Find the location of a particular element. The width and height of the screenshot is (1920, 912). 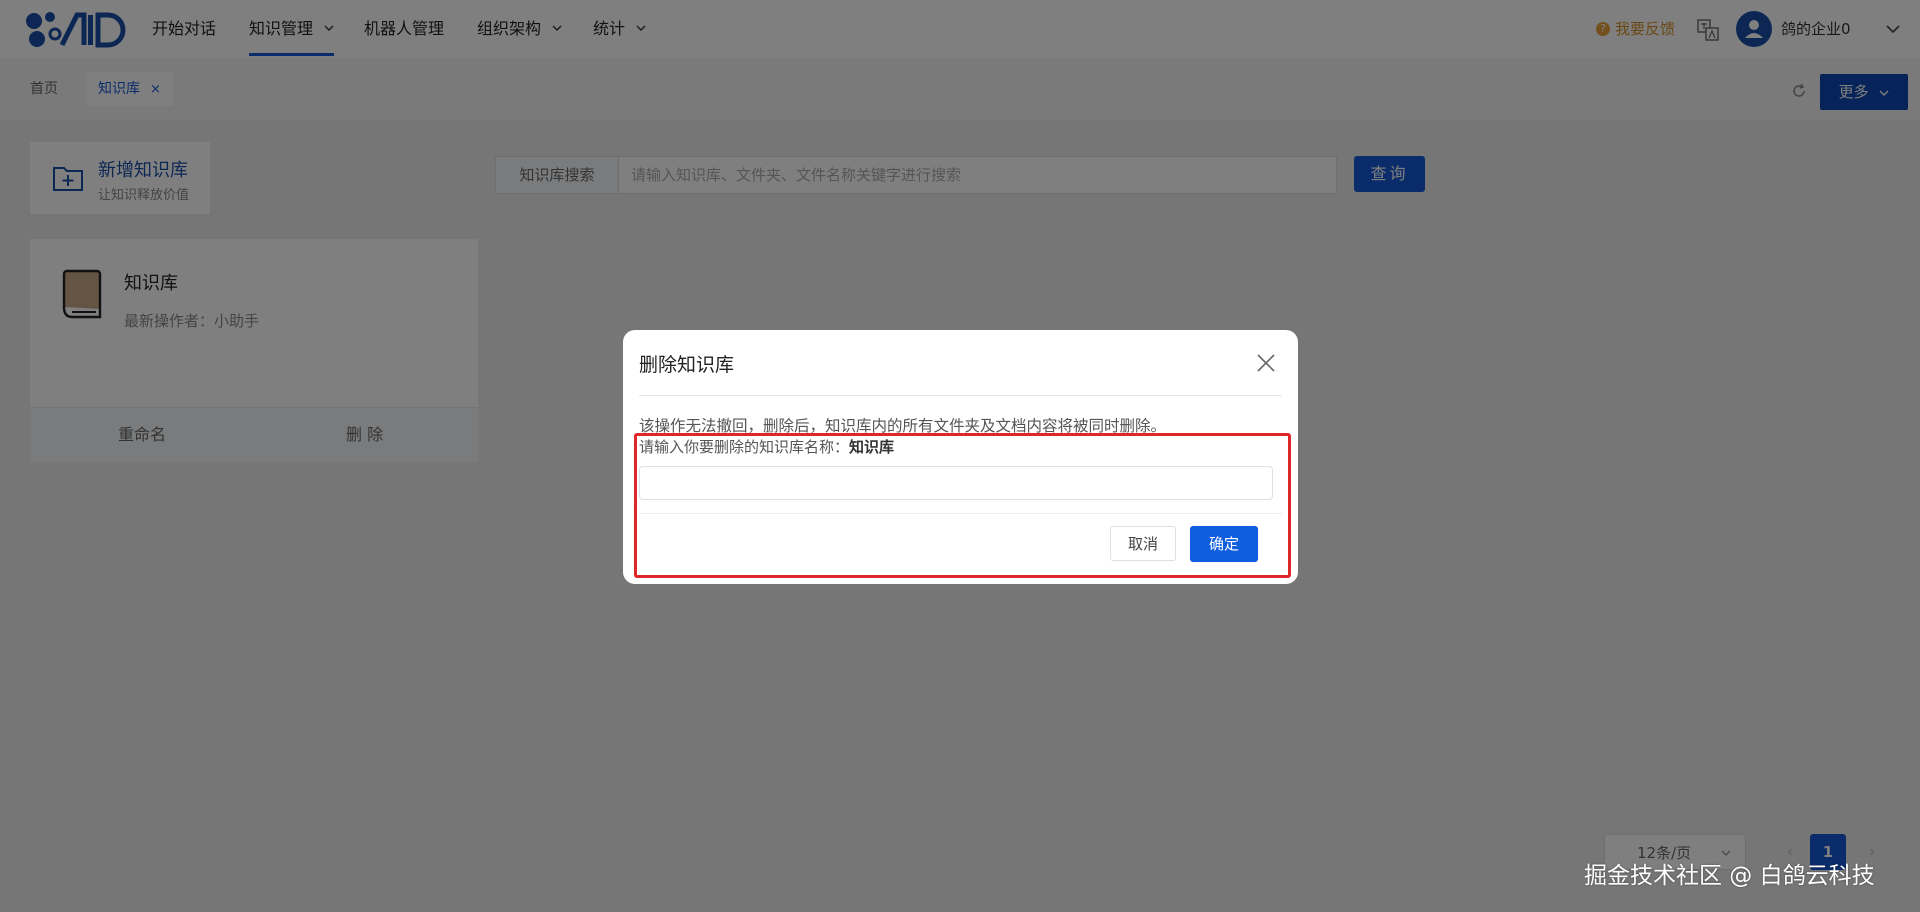

cancel-button: 取消 is located at coordinates (1143, 543).